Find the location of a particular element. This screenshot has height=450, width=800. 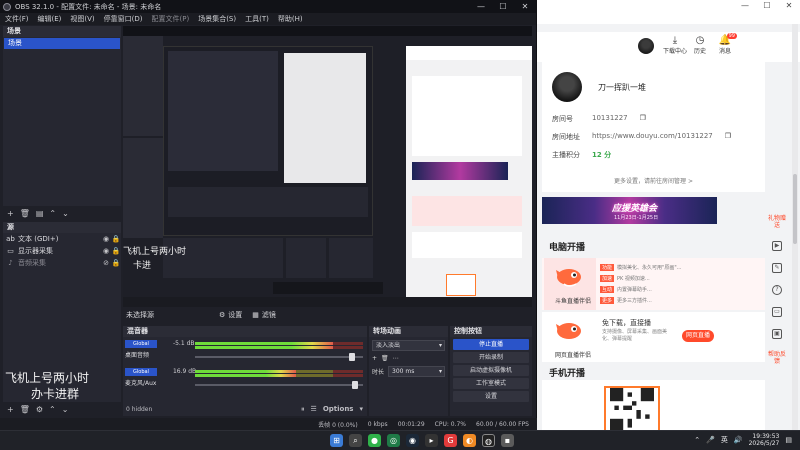

menu-view: 视图(V) is located at coordinates (82, 19).